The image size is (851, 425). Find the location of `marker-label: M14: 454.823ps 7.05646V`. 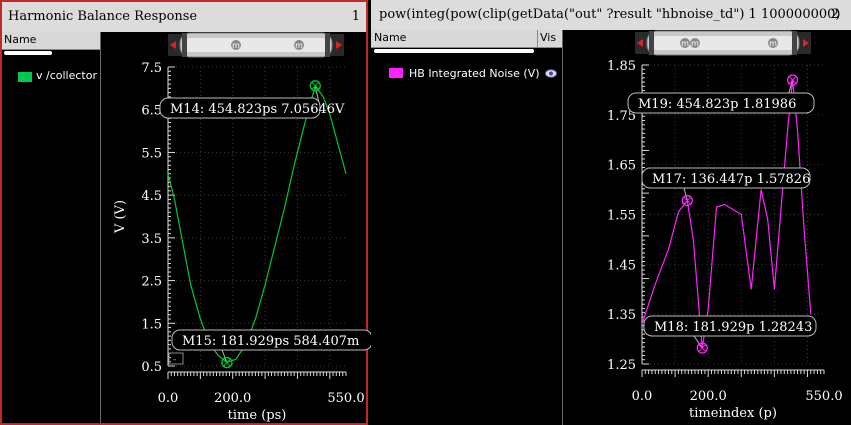

marker-label: M14: 454.823ps 7.05646V is located at coordinates (257, 109).